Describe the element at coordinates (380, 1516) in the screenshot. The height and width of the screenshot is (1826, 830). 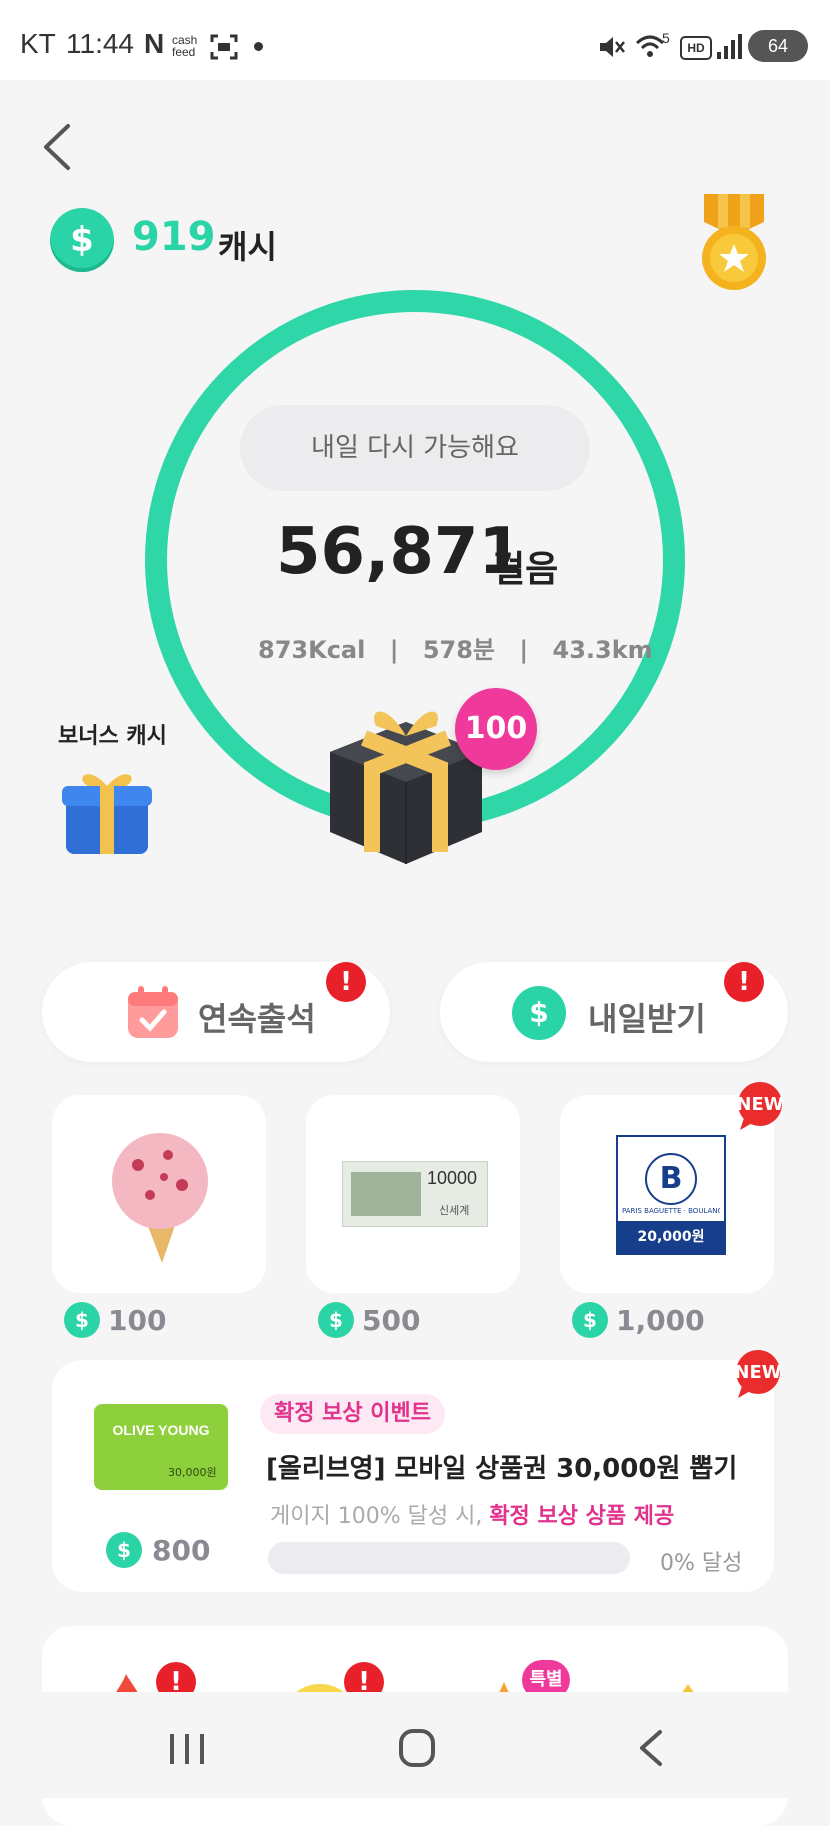
I see `event-subtitle-prefix: 게이지 100% 달성 시,` at that location.